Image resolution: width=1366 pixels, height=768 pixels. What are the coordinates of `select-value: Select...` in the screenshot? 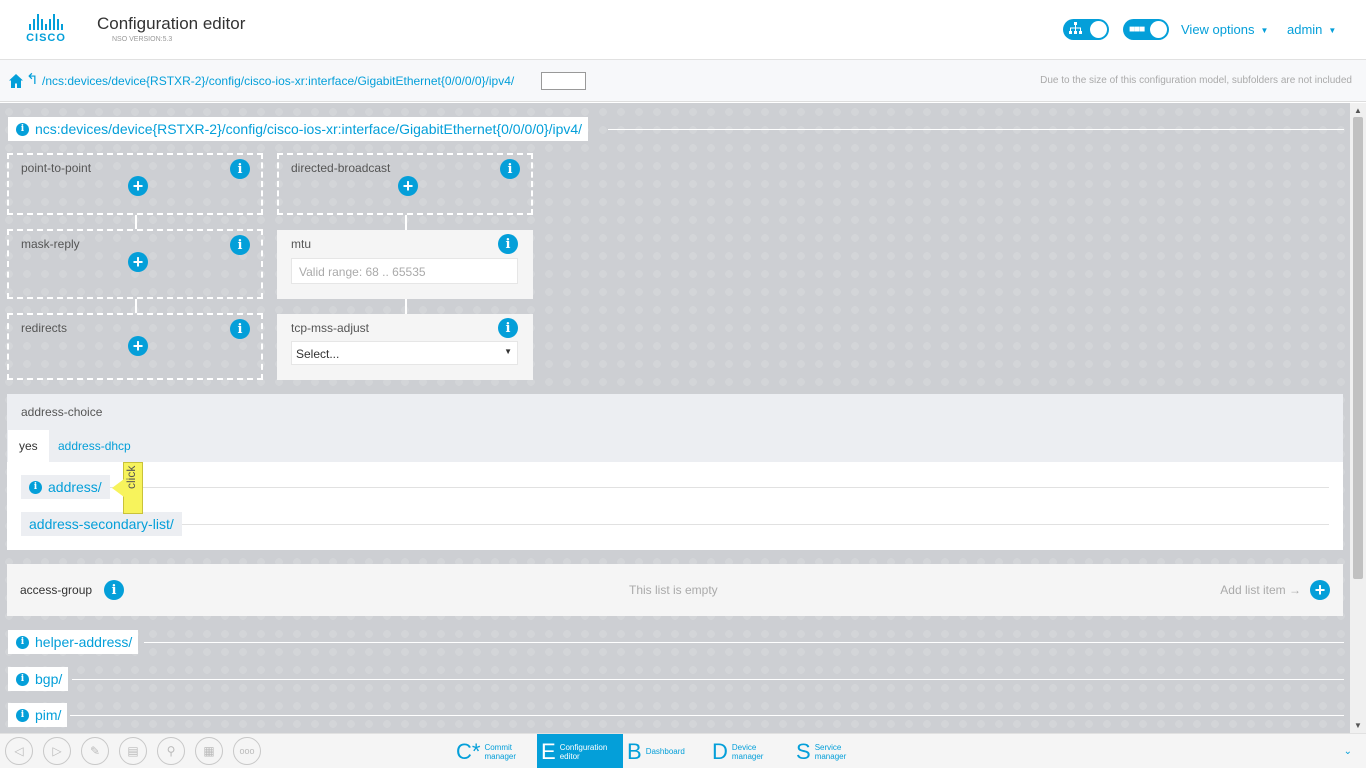 It's located at (318, 354).